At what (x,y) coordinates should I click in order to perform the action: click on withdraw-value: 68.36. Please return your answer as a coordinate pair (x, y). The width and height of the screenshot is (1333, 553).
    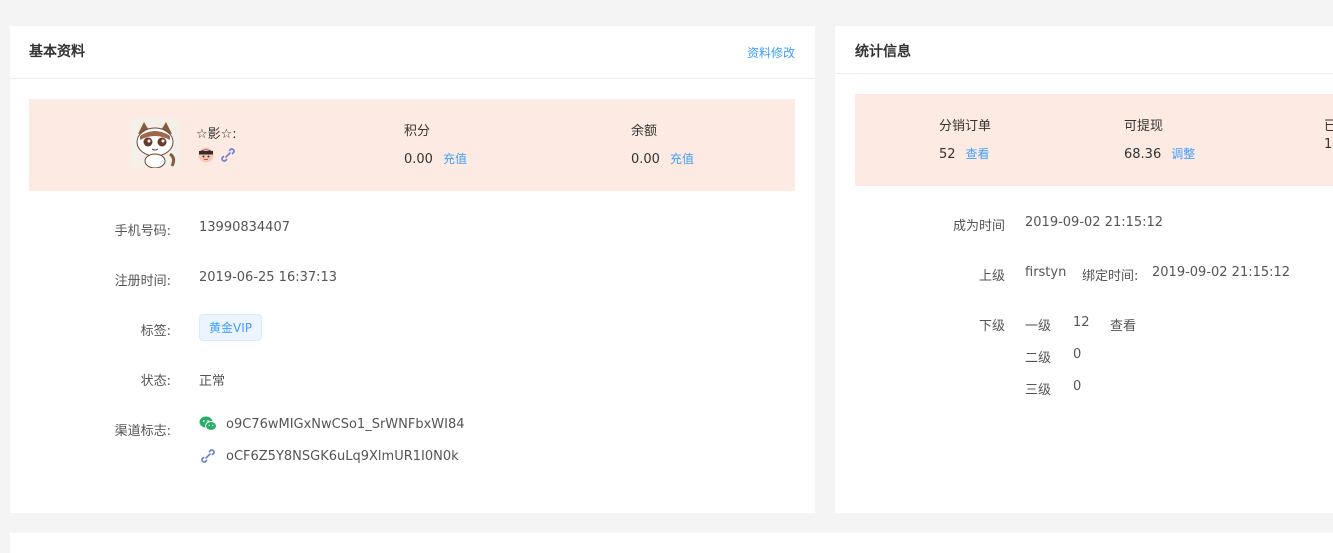
    Looking at the image, I should click on (1143, 154).